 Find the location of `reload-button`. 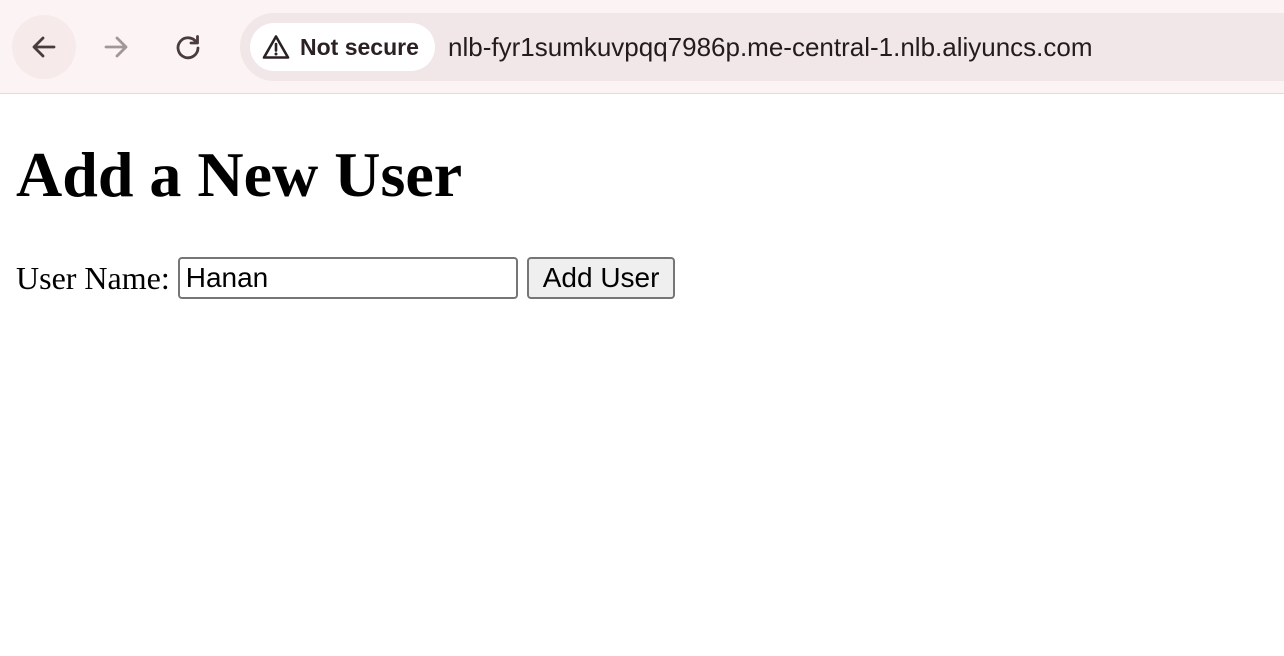

reload-button is located at coordinates (188, 47).